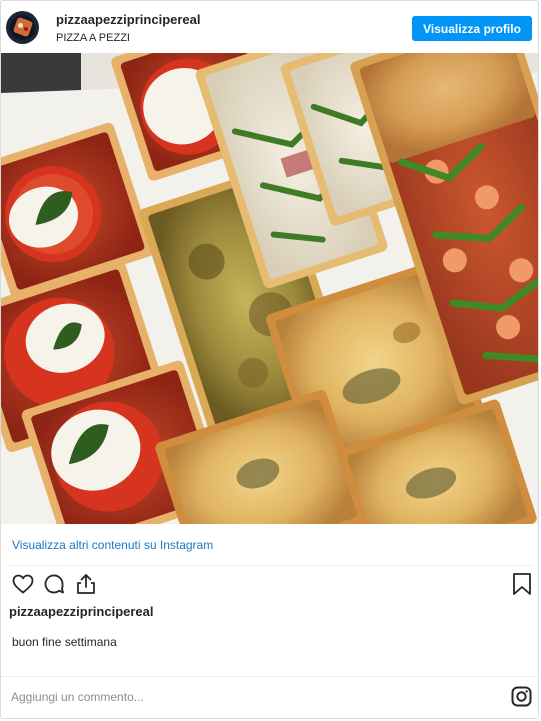 This screenshot has width=541, height=721. I want to click on heart-icon, so click(23, 584).